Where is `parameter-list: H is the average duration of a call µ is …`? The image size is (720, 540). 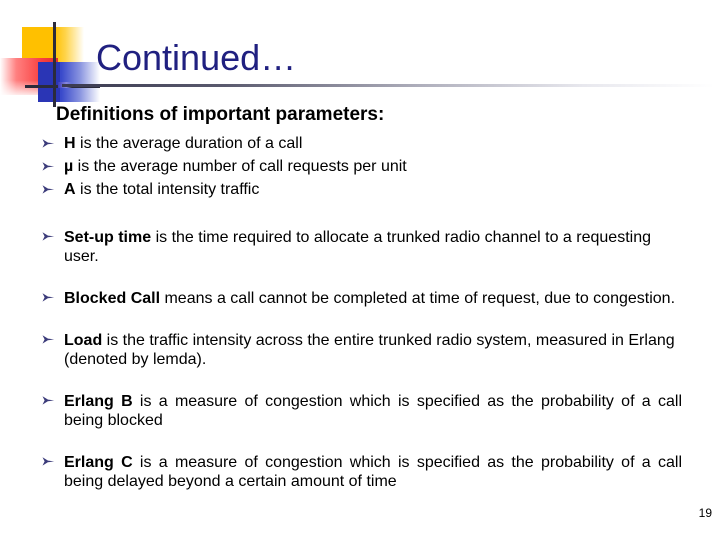
parameter-list: H is the average duration of a call µ is … is located at coordinates (362, 168).